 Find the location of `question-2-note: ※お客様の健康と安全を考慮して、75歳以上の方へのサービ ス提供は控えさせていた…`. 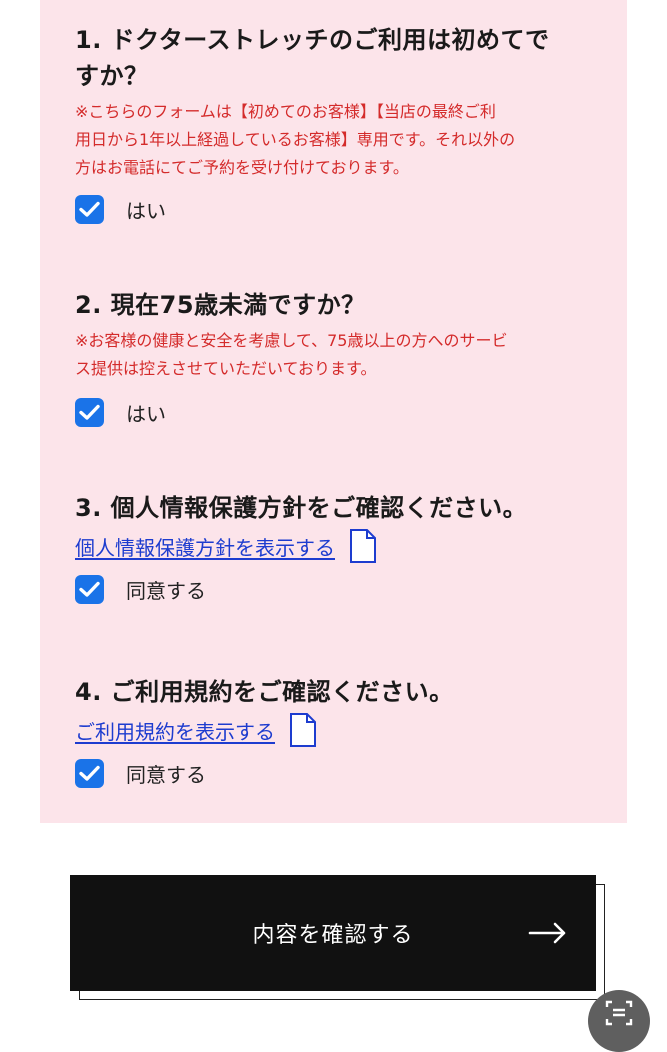

question-2-note: ※お客様の健康と安全を考慮して、75歳以上の方へのサービ ス提供は控えさせていた… is located at coordinates (335, 355).